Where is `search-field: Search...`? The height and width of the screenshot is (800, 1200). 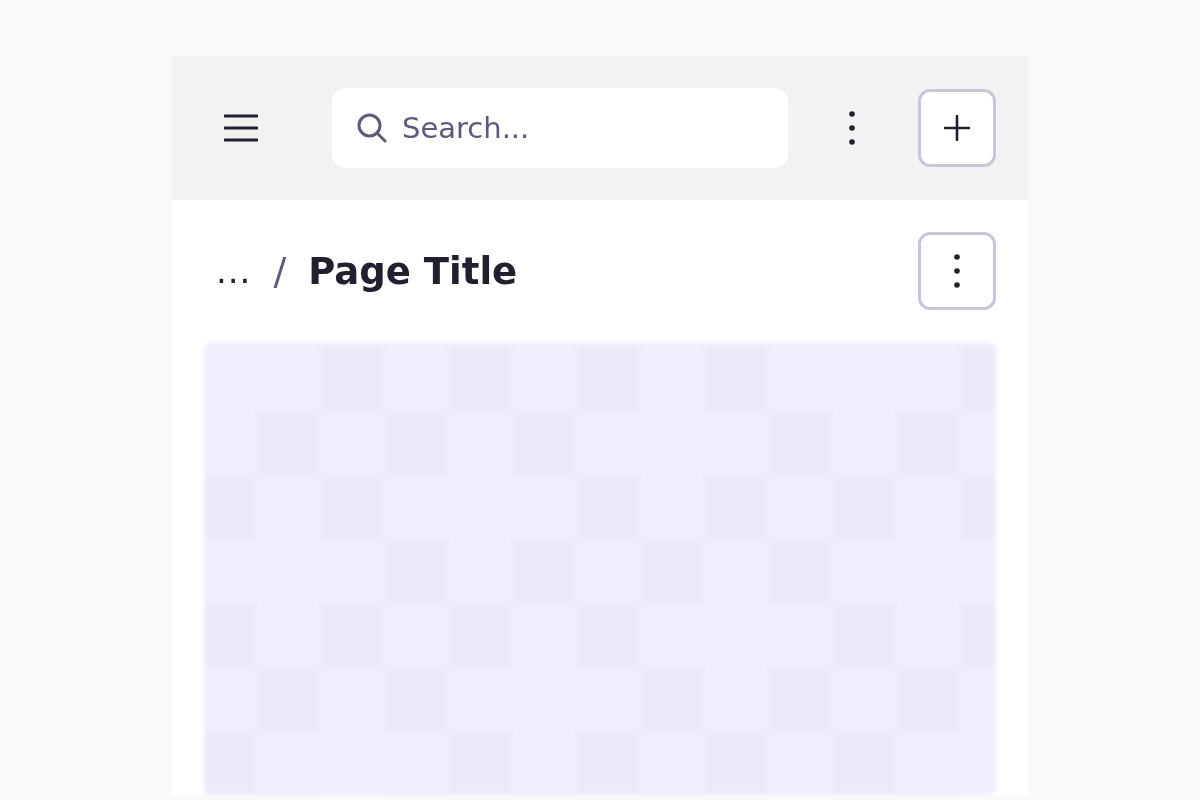 search-field: Search... is located at coordinates (560, 128).